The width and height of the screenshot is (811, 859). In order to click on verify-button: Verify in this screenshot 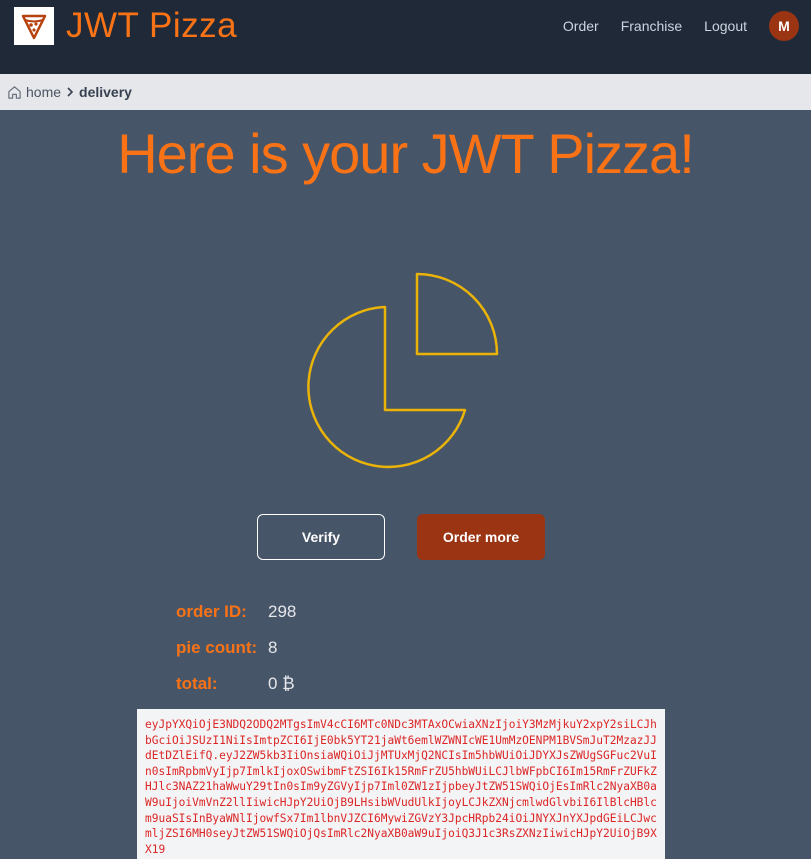, I will do `click(321, 537)`.